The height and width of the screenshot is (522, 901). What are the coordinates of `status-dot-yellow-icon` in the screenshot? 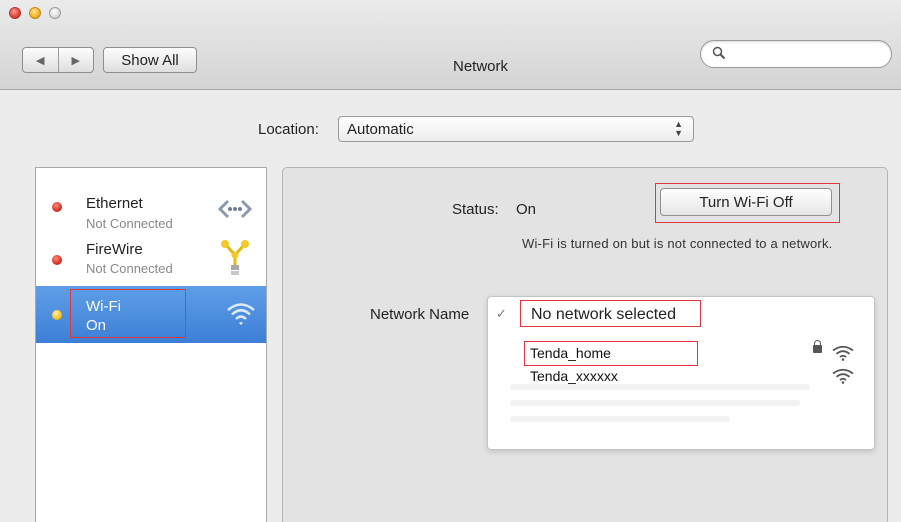 It's located at (57, 315).